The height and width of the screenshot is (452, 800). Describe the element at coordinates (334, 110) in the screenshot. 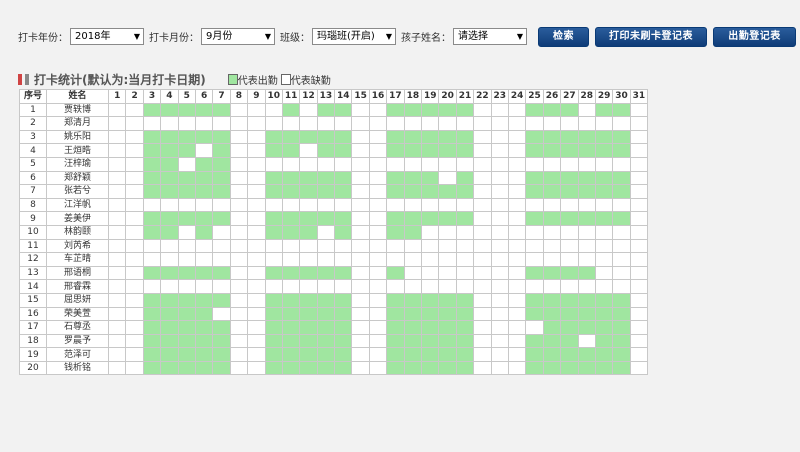

I see `table-row: 1 贾轶博` at that location.